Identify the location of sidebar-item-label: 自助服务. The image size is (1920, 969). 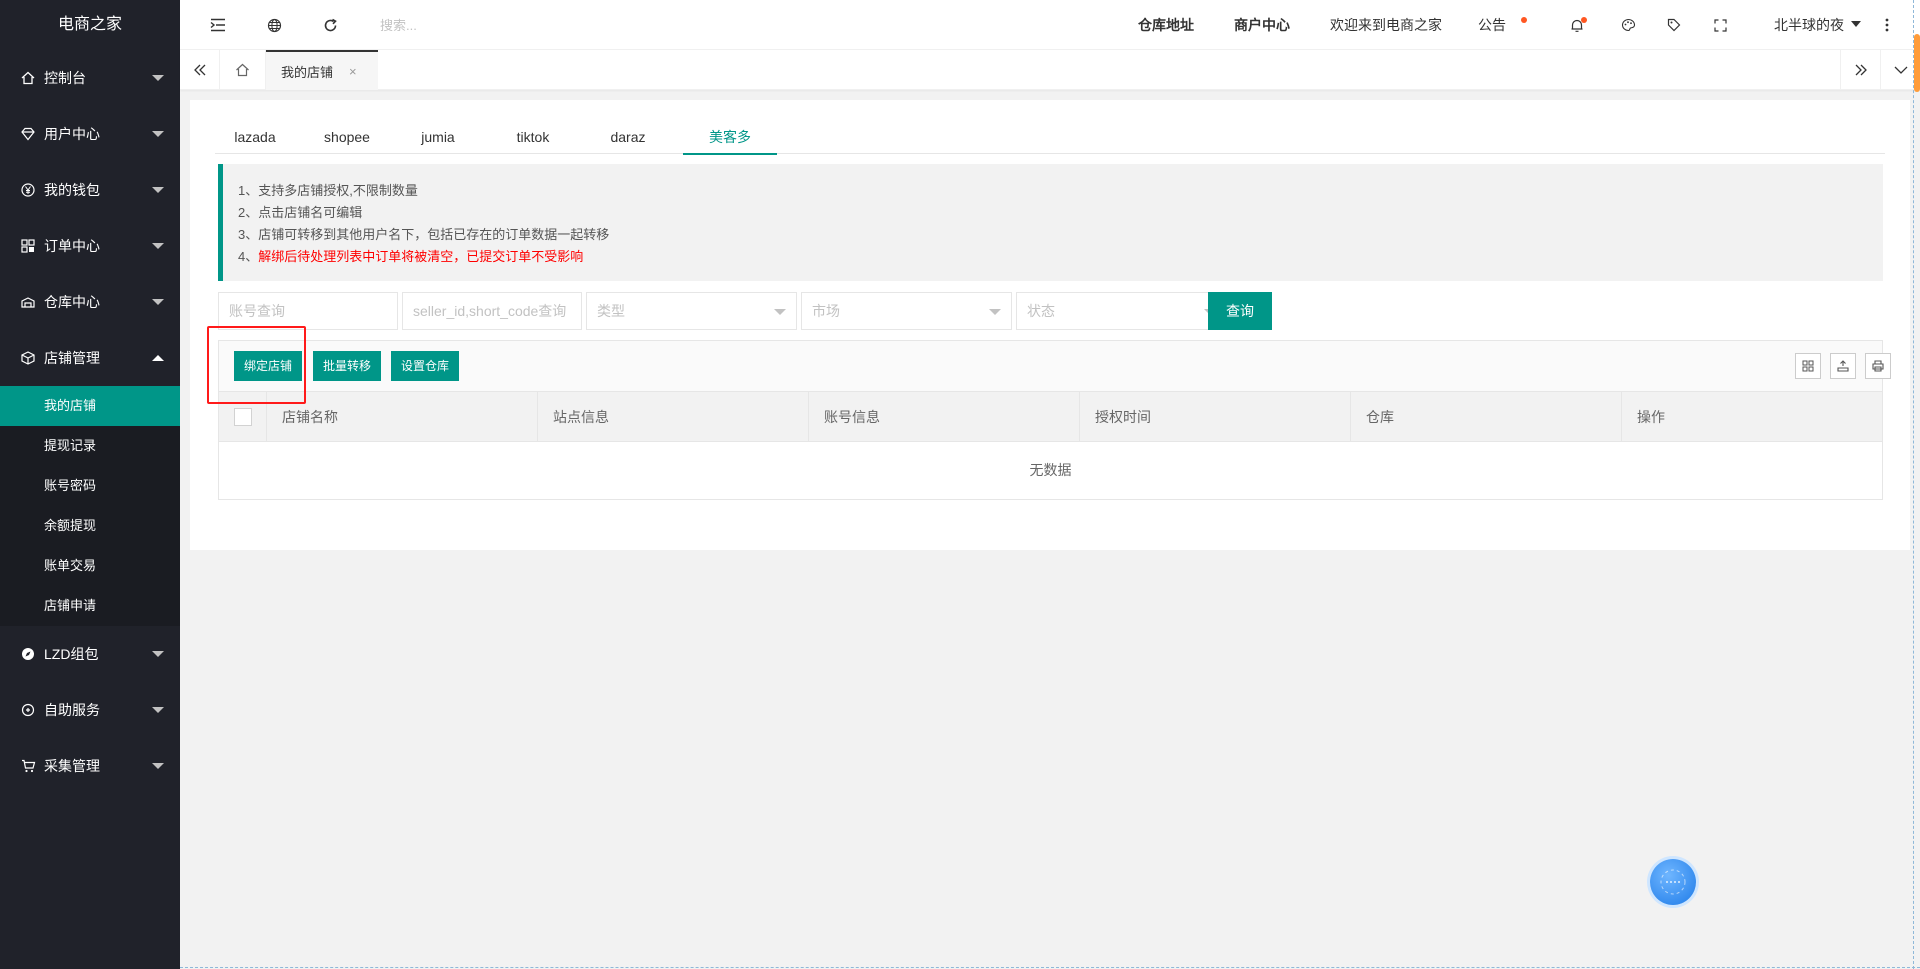
(72, 710).